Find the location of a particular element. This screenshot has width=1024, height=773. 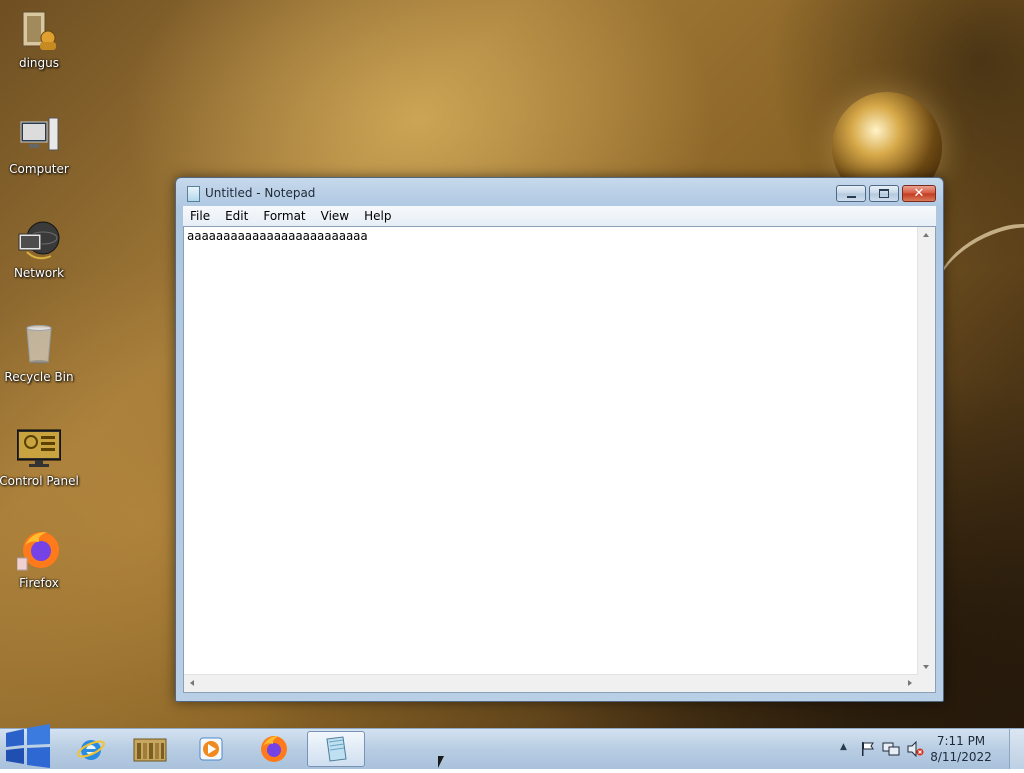

internet-explorer-icon is located at coordinates (91, 750).